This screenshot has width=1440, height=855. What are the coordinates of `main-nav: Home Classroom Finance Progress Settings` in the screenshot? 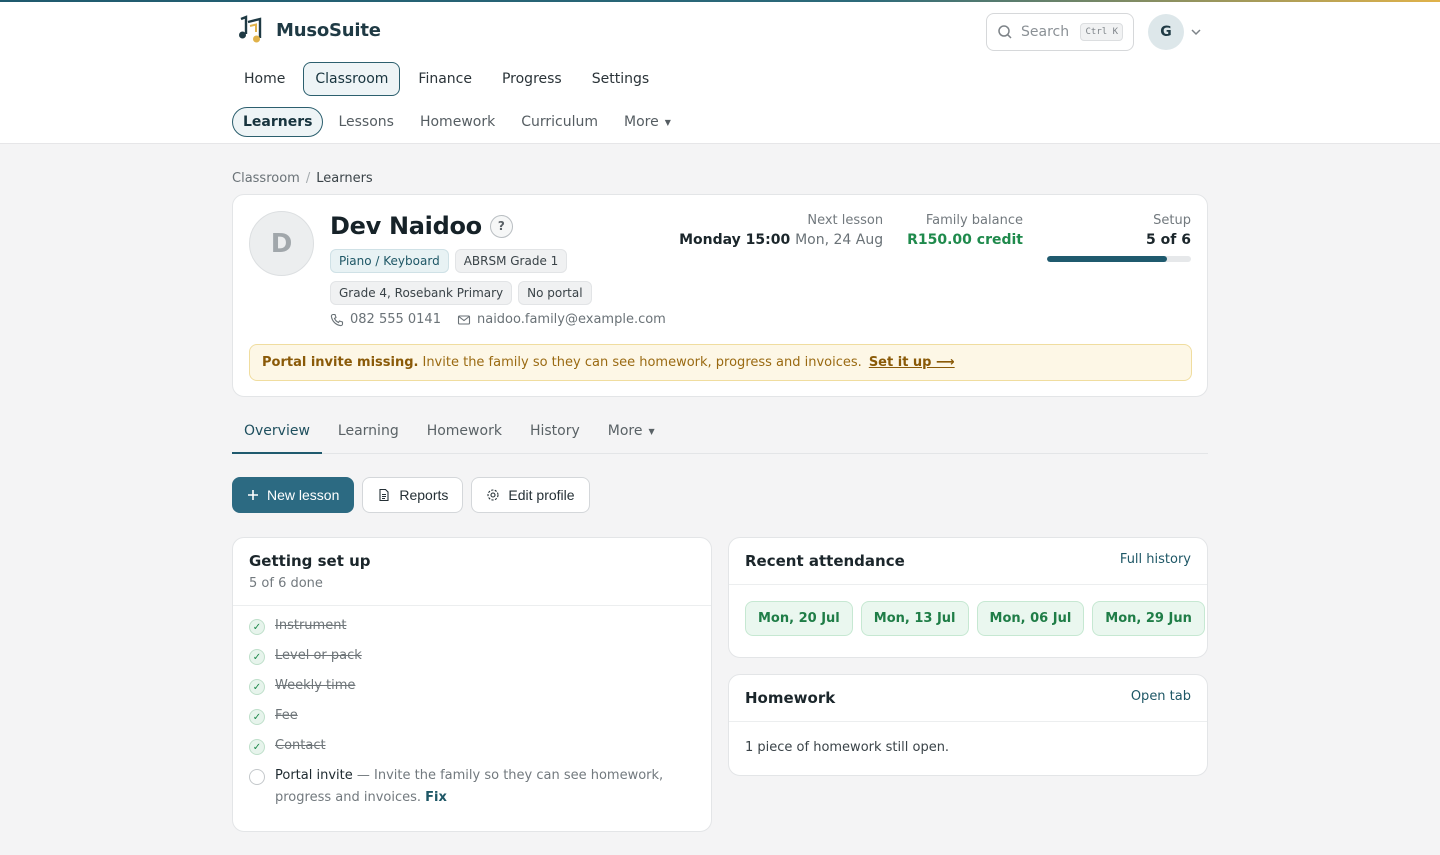 It's located at (446, 79).